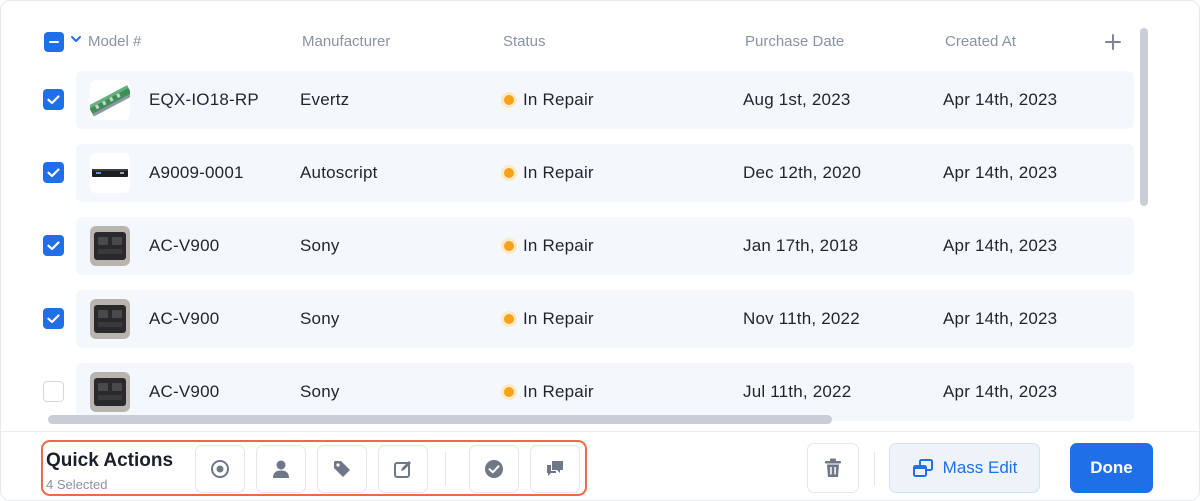 The image size is (1200, 501). I want to click on cell-purchase-date: Jan 17th, 2018, so click(801, 245).